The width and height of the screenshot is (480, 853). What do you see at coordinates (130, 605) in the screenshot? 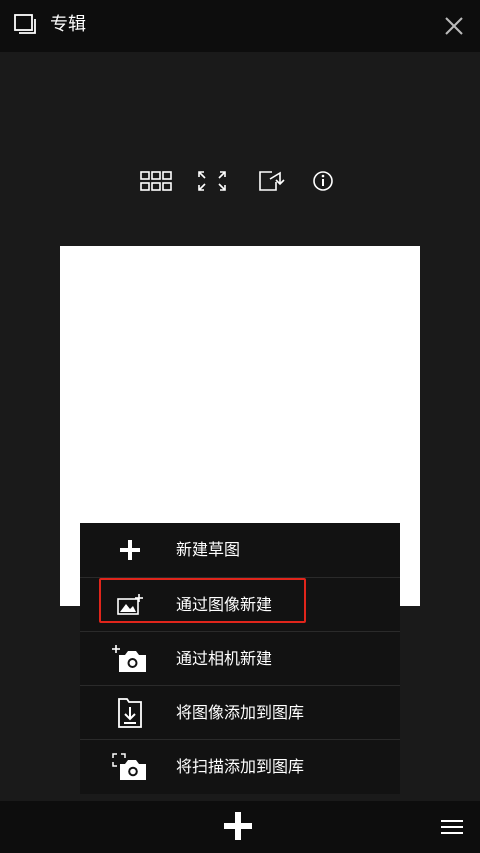
I see `image-add-icon` at bounding box center [130, 605].